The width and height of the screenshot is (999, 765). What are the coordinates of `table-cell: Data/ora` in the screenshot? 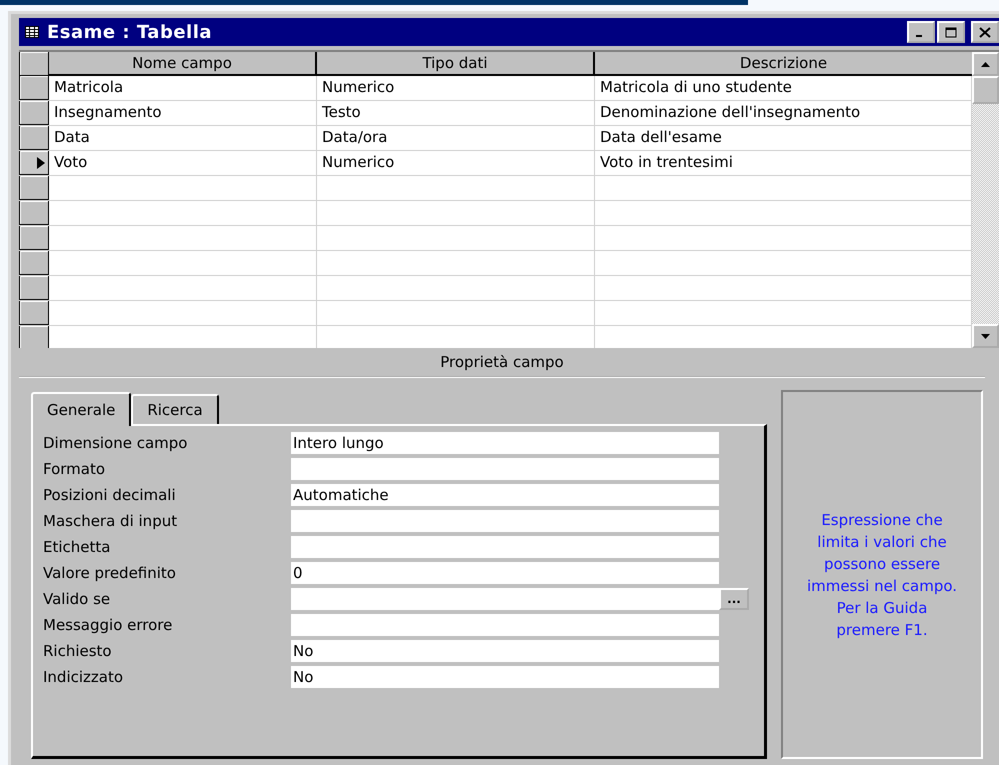 It's located at (456, 138).